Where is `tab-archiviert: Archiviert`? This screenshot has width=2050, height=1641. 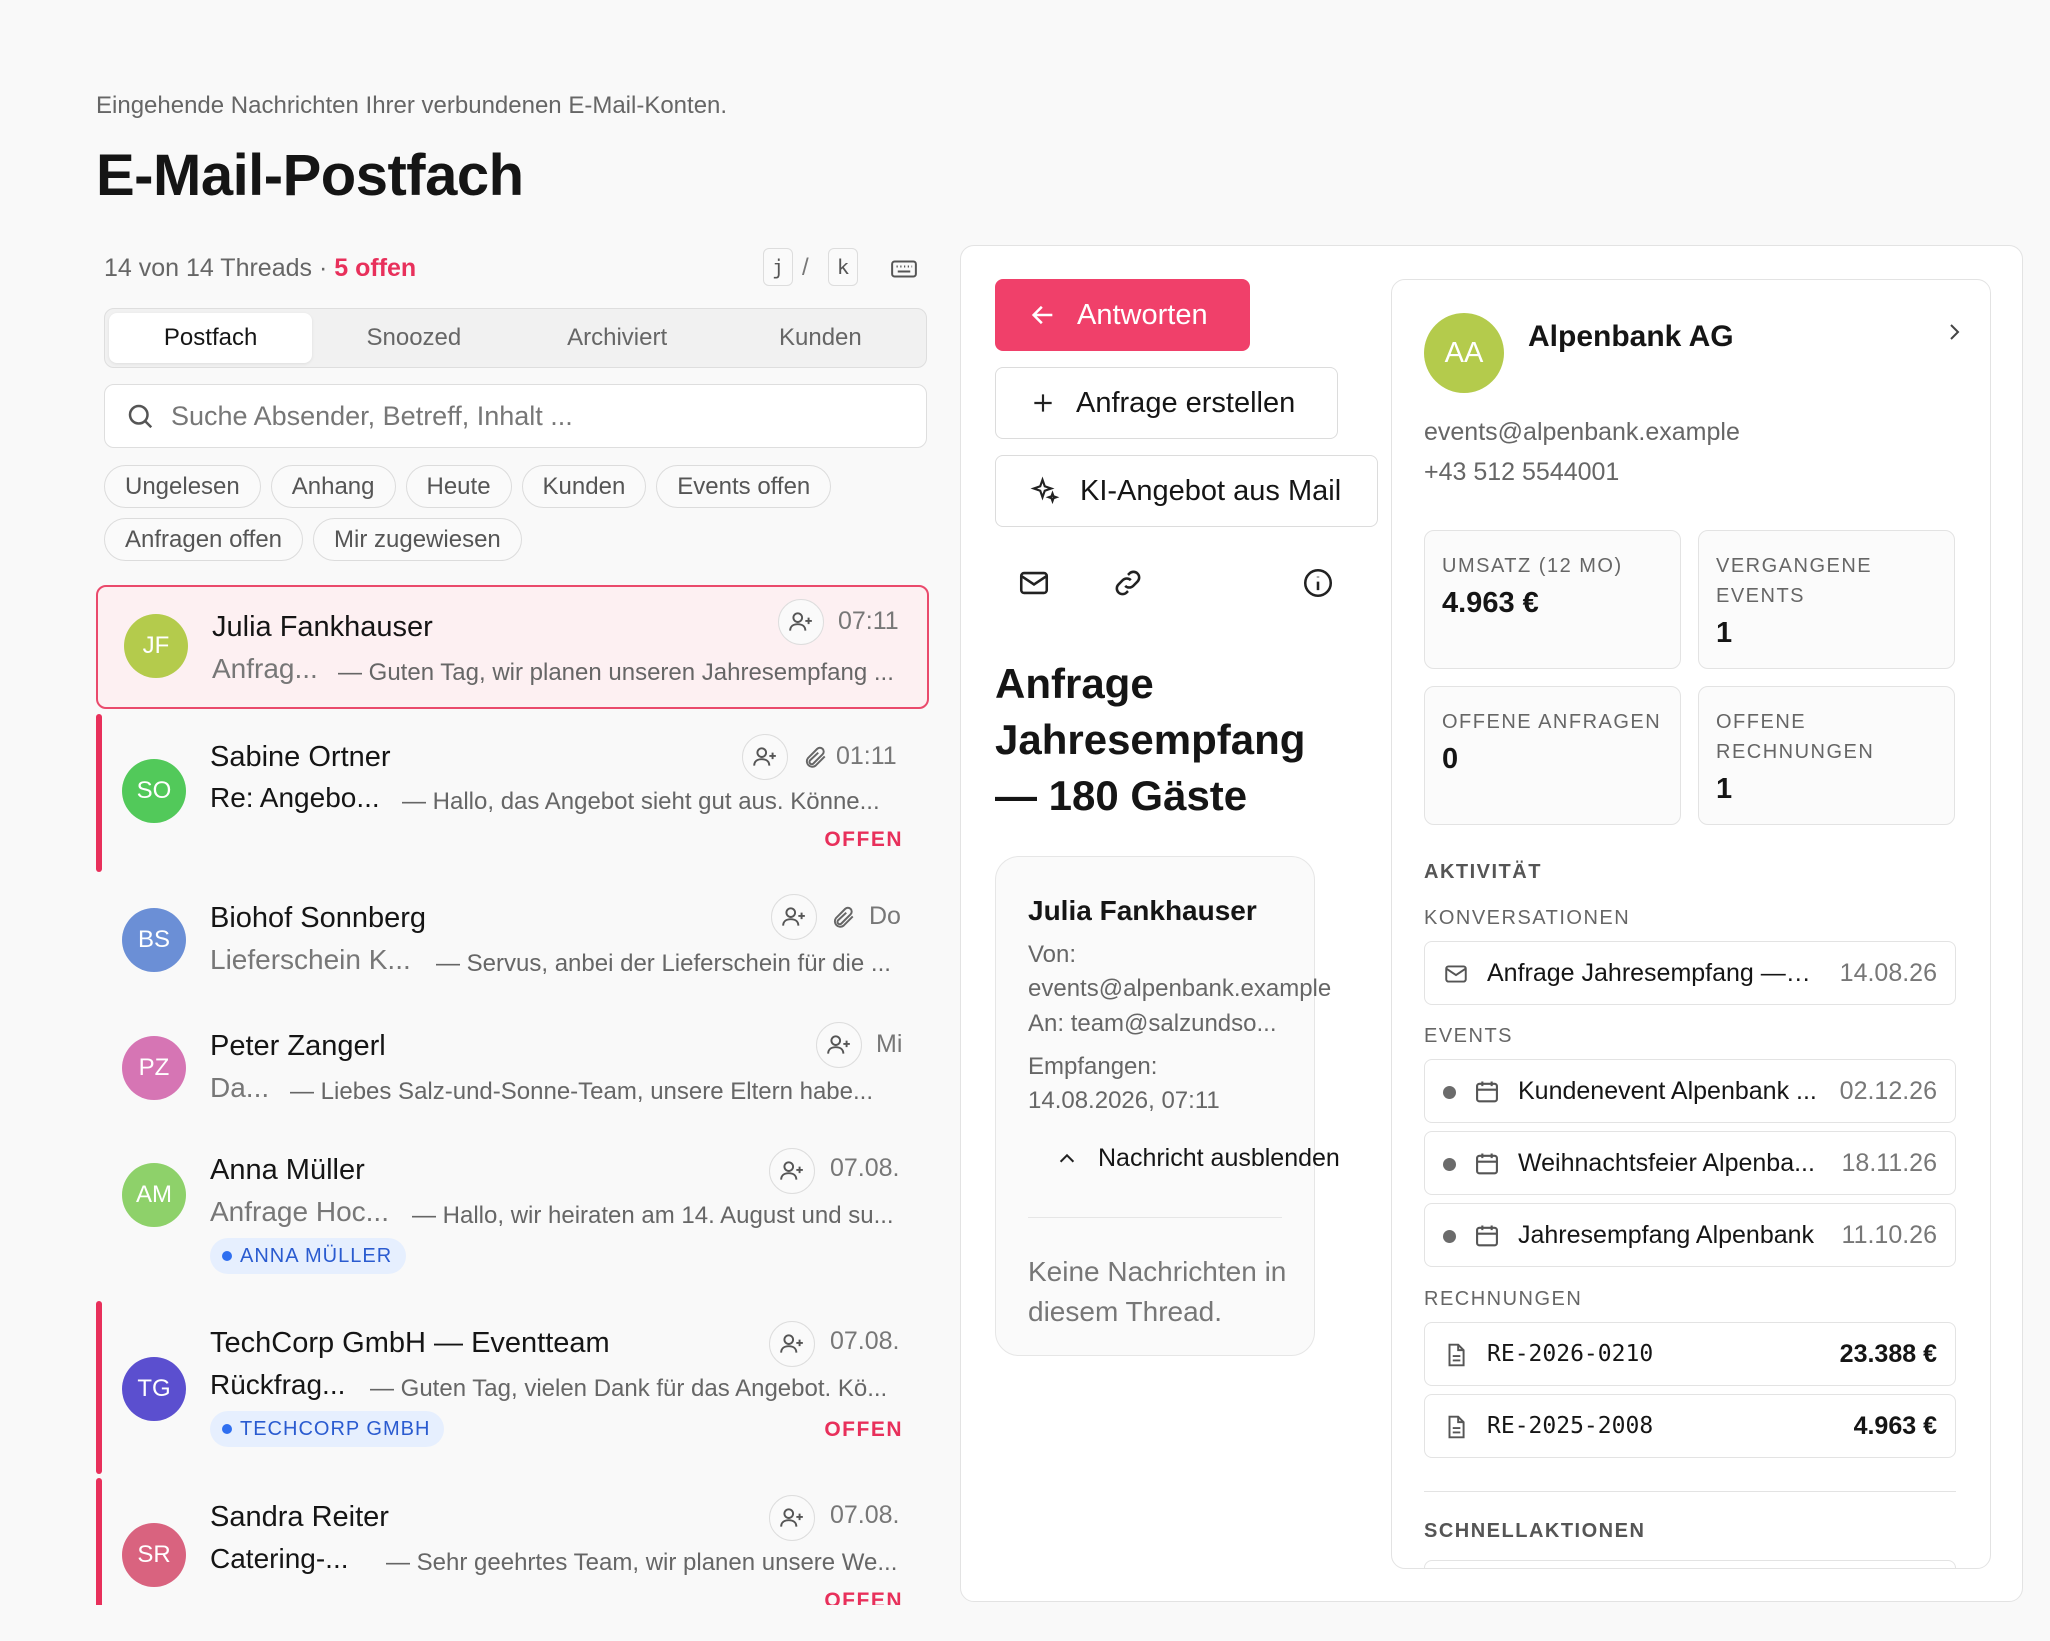
tab-archiviert: Archiviert is located at coordinates (617, 338).